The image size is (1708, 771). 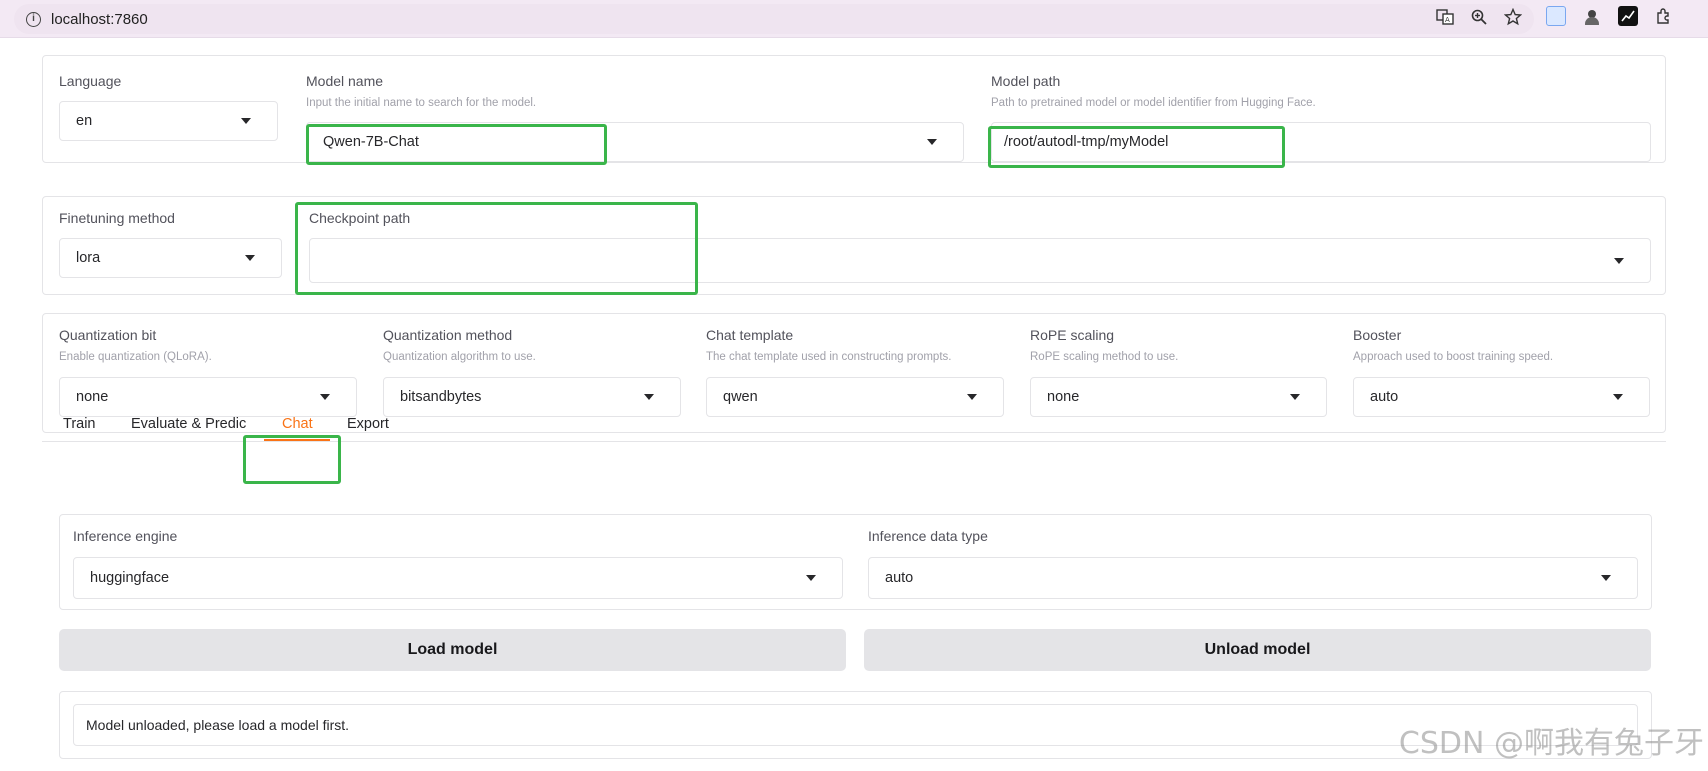 What do you see at coordinates (88, 258) in the screenshot?
I see `finetuning-method-value: lora` at bounding box center [88, 258].